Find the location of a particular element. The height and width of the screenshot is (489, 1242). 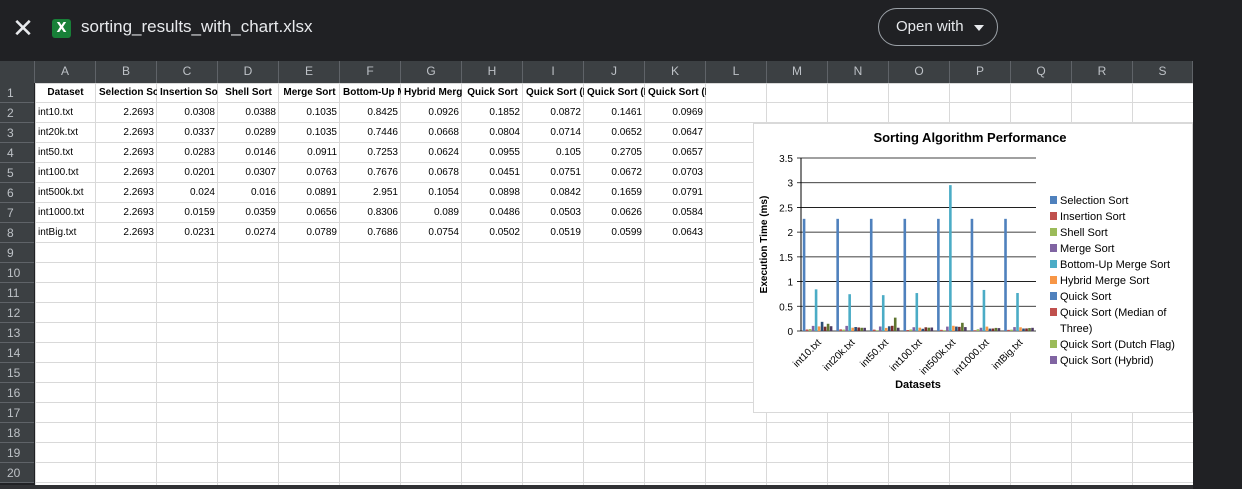

column-header-d: D is located at coordinates (248, 72).